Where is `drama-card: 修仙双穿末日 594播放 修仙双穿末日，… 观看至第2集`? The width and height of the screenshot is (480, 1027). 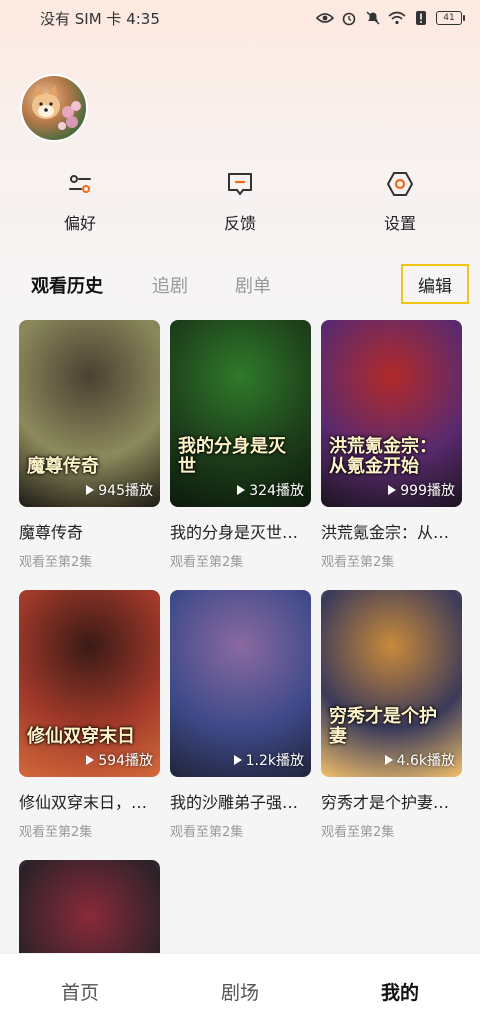
drama-card: 修仙双穿末日 594播放 修仙双穿末日，… 观看至第2集 is located at coordinates (89, 715).